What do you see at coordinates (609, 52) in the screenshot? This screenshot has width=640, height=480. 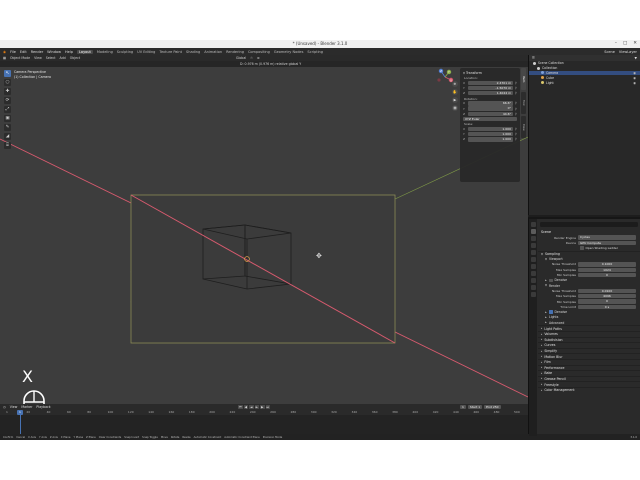 I see `scene-selector: Scene` at bounding box center [609, 52].